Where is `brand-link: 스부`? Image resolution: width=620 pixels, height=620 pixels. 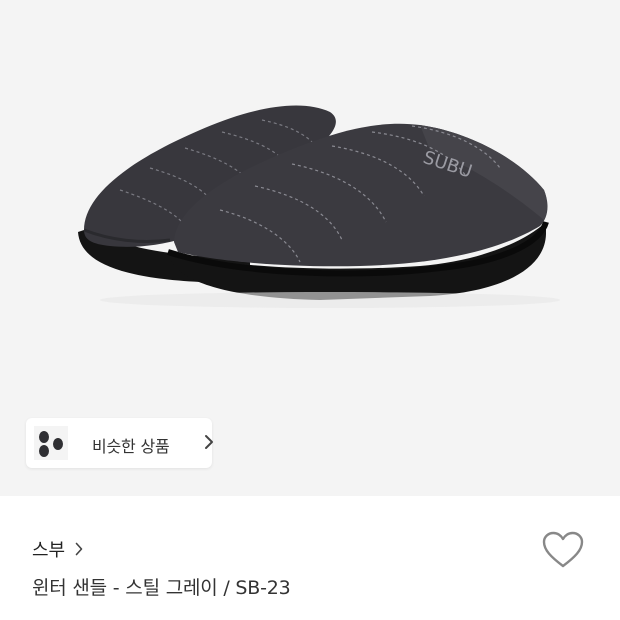 brand-link: 스부 is located at coordinates (57, 549).